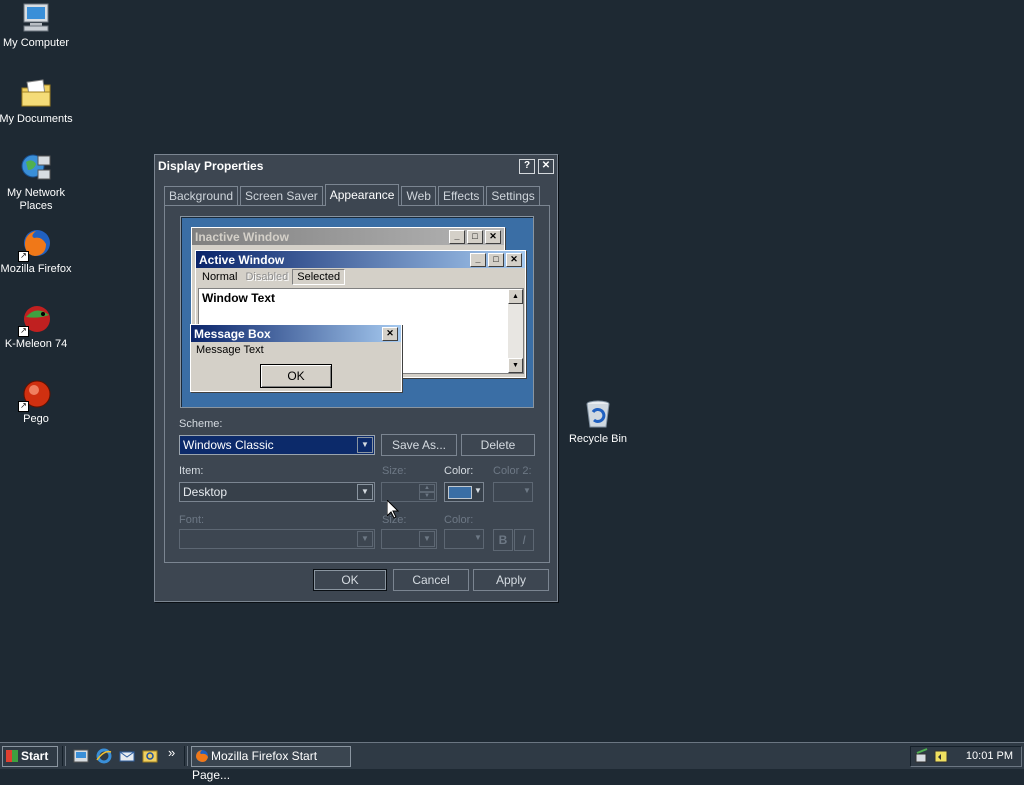  I want to click on preview-inactive-caption: Inactive Window _ □ ✕, so click(348, 236).